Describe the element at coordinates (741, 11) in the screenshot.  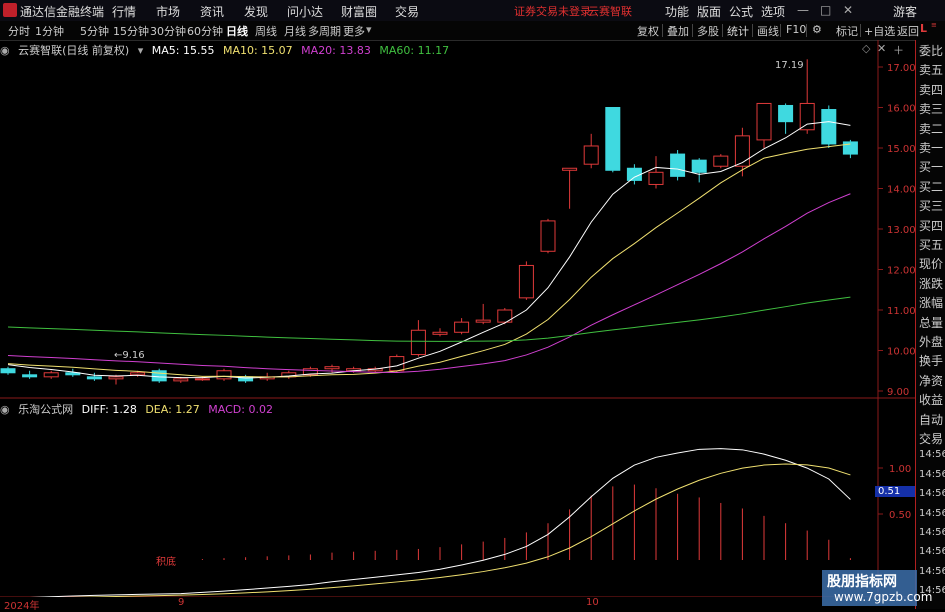
I see `menu-gongshi: 公式` at that location.